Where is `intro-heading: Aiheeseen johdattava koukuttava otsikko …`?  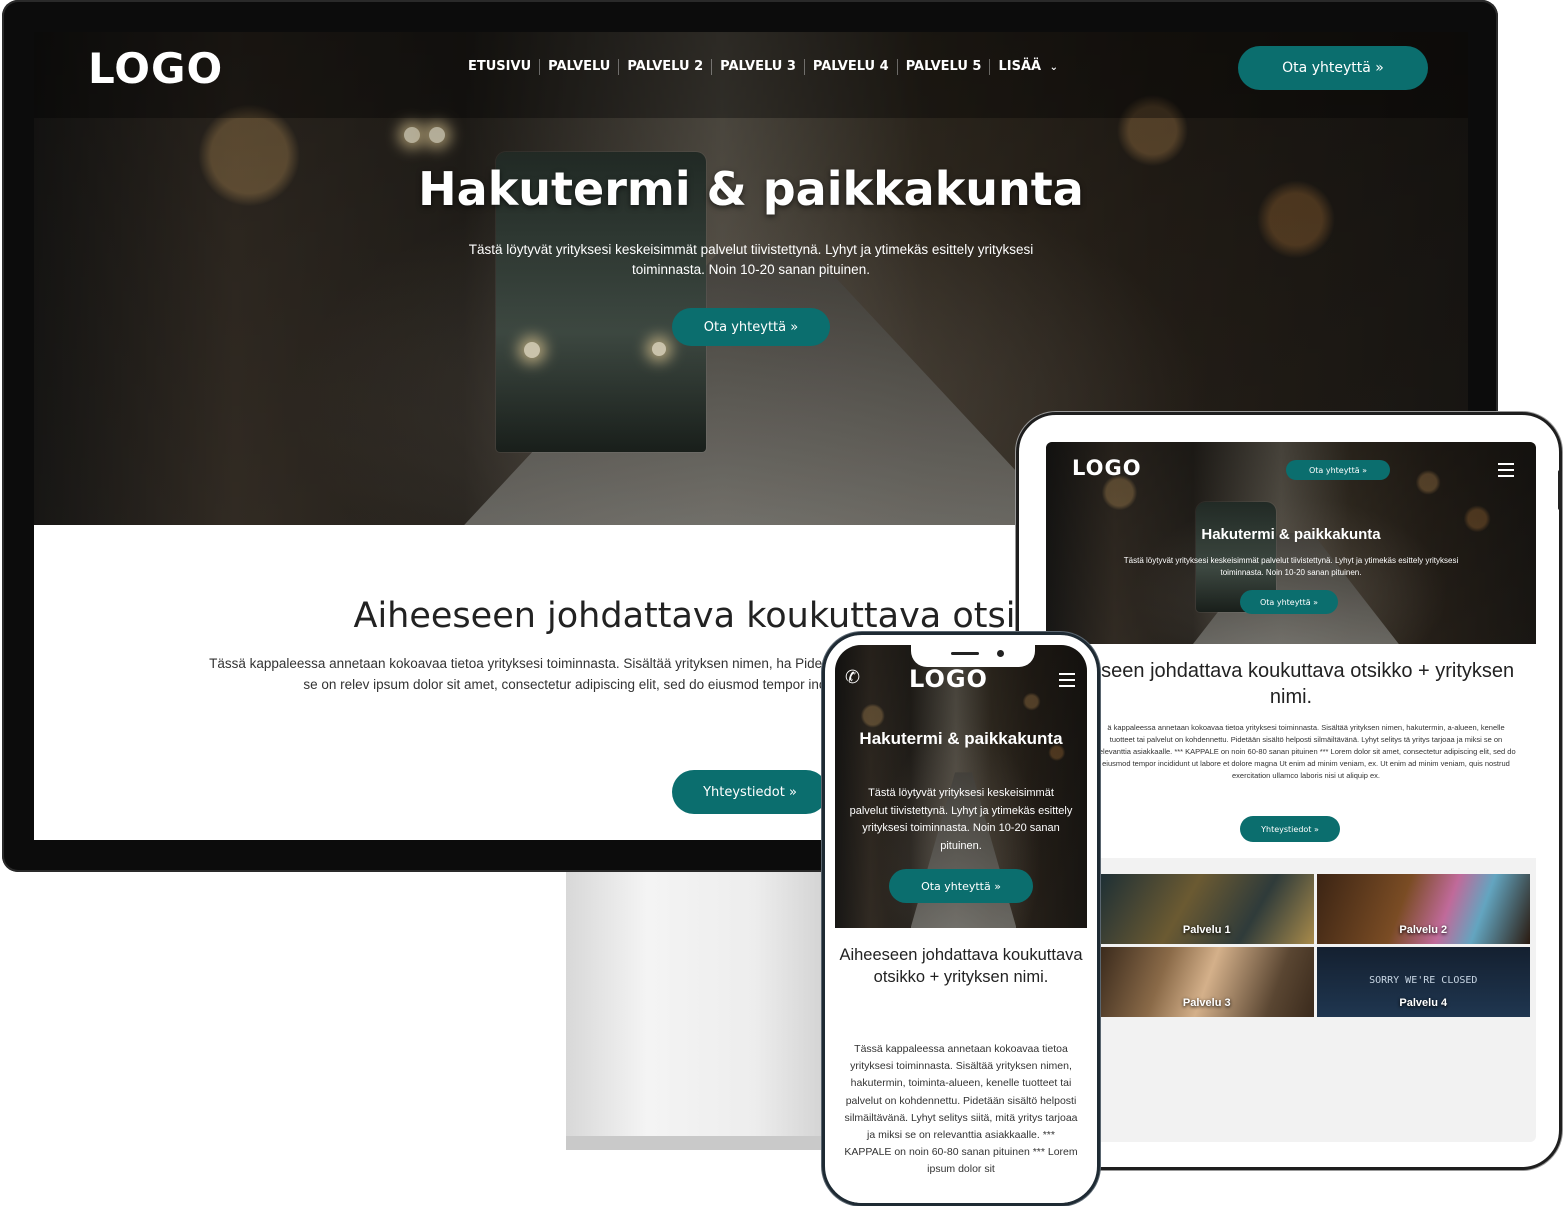 intro-heading: Aiheeseen johdattava koukuttava otsikko … is located at coordinates (961, 966).